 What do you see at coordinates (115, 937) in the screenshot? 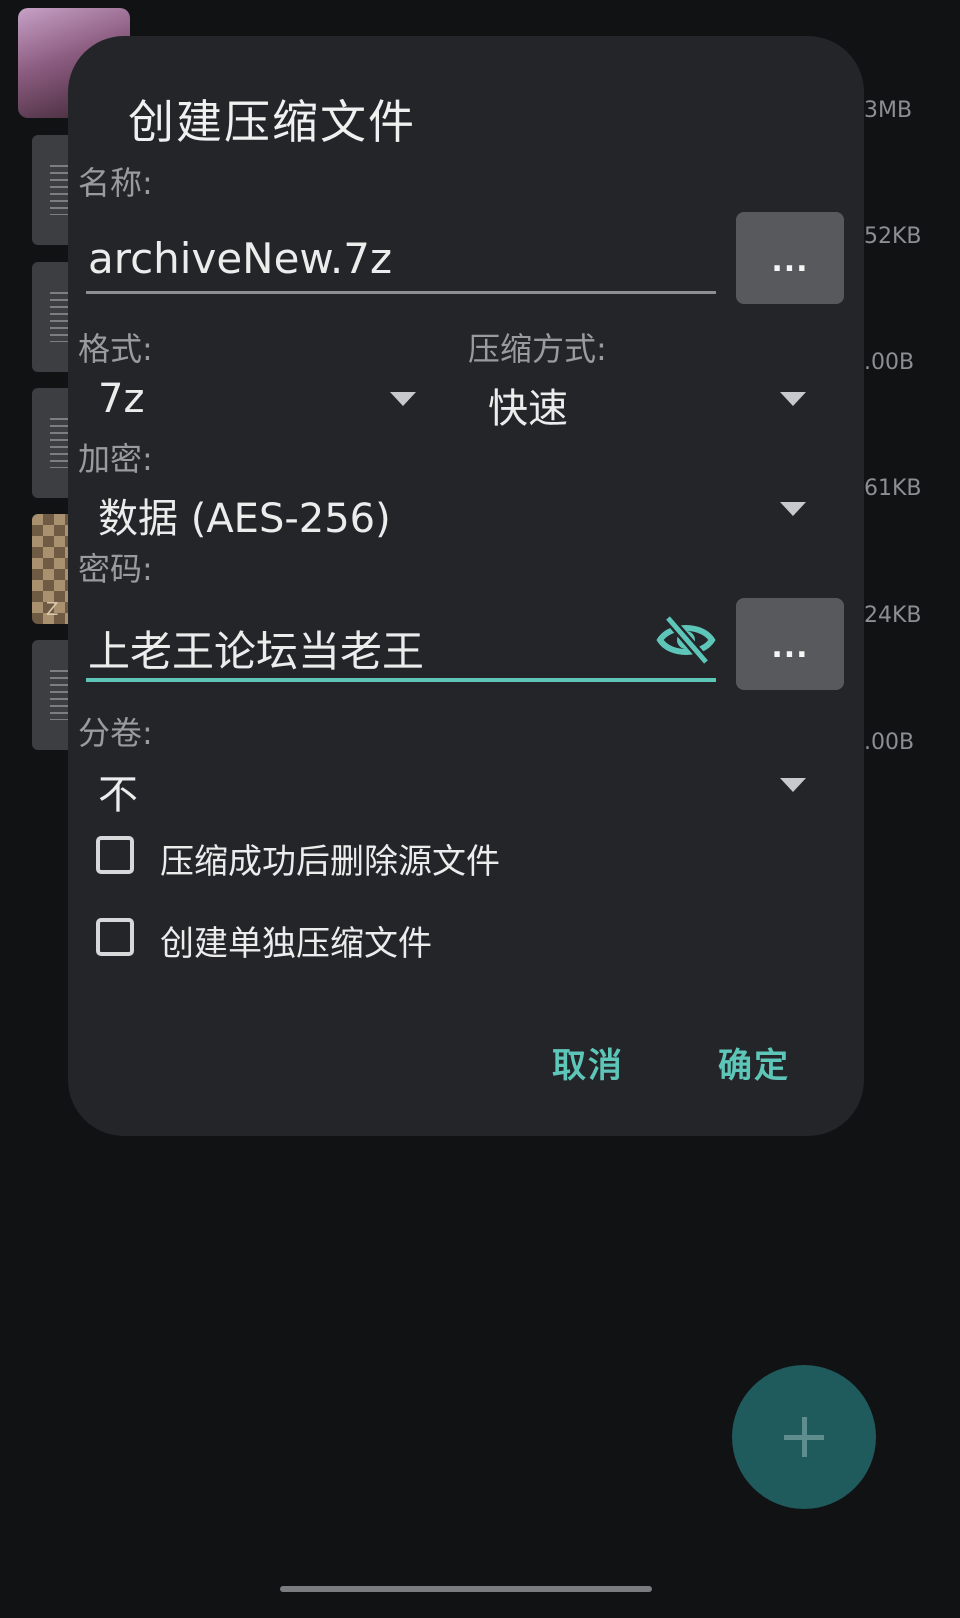
I see `separate-archives-checkbox` at bounding box center [115, 937].